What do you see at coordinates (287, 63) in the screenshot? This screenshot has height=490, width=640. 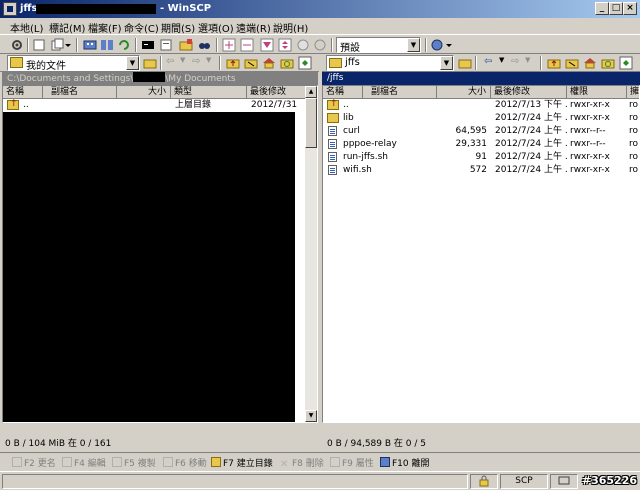 I see `refresh-local-icon` at bounding box center [287, 63].